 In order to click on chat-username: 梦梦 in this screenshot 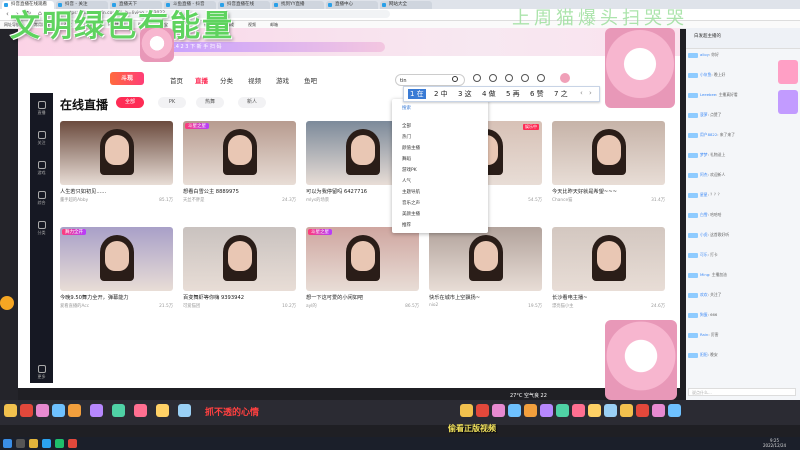, I will do `click(704, 154)`.